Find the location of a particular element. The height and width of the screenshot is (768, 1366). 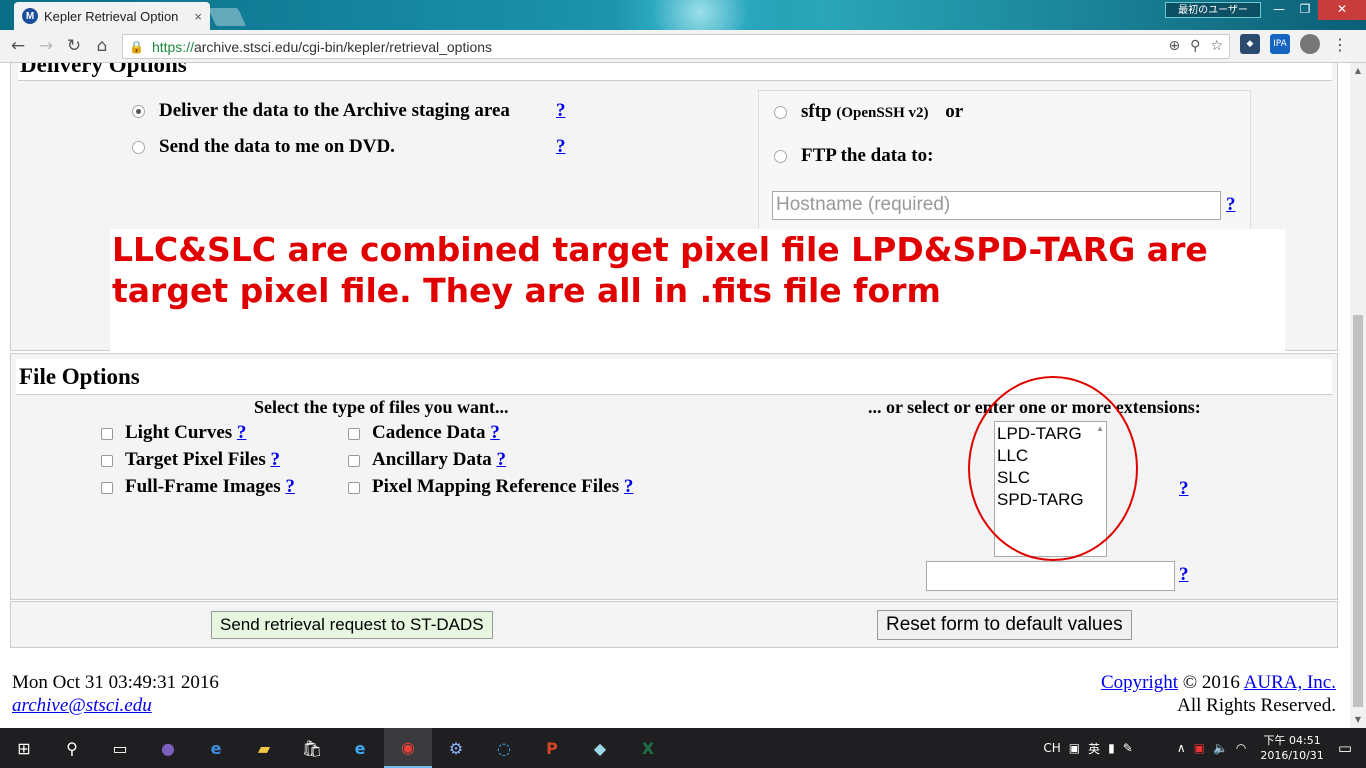

task-view-icon: ▭ is located at coordinates (120, 748).